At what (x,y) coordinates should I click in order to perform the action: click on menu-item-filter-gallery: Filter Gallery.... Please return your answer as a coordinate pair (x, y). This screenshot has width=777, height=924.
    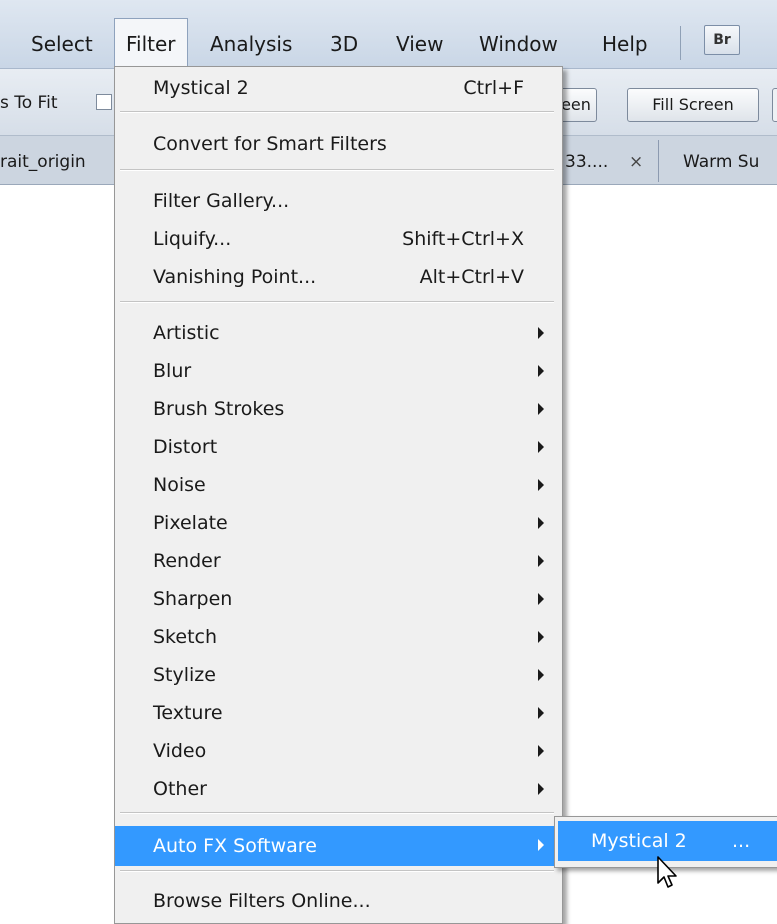
    Looking at the image, I should click on (337, 201).